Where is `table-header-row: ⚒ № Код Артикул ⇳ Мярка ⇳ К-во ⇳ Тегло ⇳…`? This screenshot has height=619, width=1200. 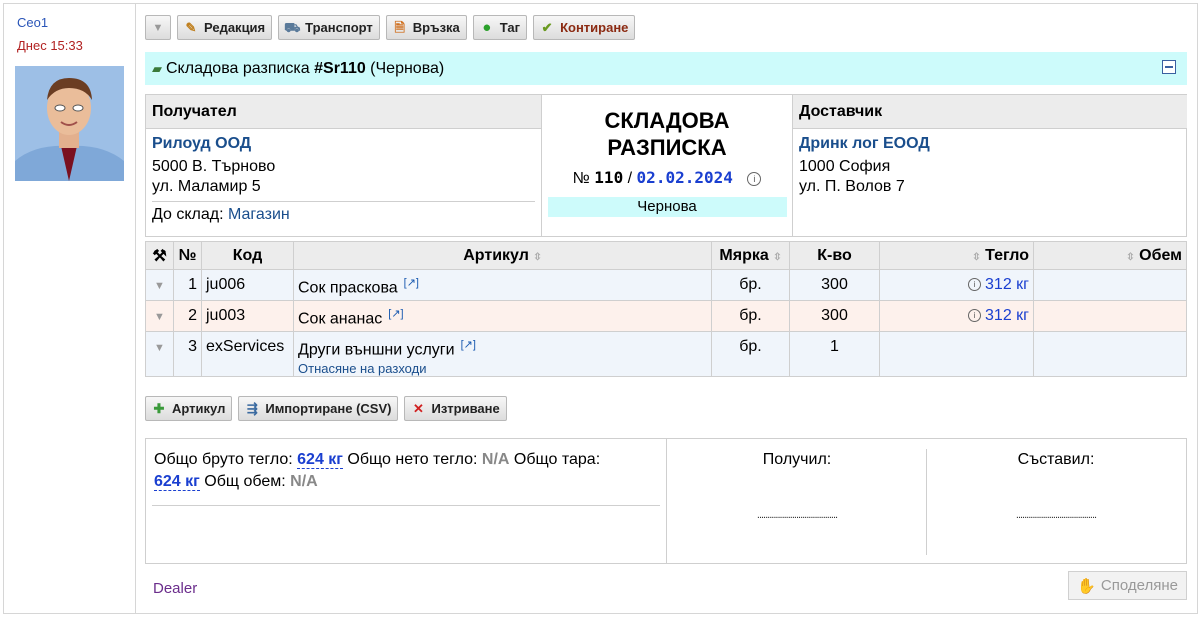 table-header-row: ⚒ № Код Артикул ⇳ Мярка ⇳ К-во ⇳ Тегло ⇳… is located at coordinates (666, 255).